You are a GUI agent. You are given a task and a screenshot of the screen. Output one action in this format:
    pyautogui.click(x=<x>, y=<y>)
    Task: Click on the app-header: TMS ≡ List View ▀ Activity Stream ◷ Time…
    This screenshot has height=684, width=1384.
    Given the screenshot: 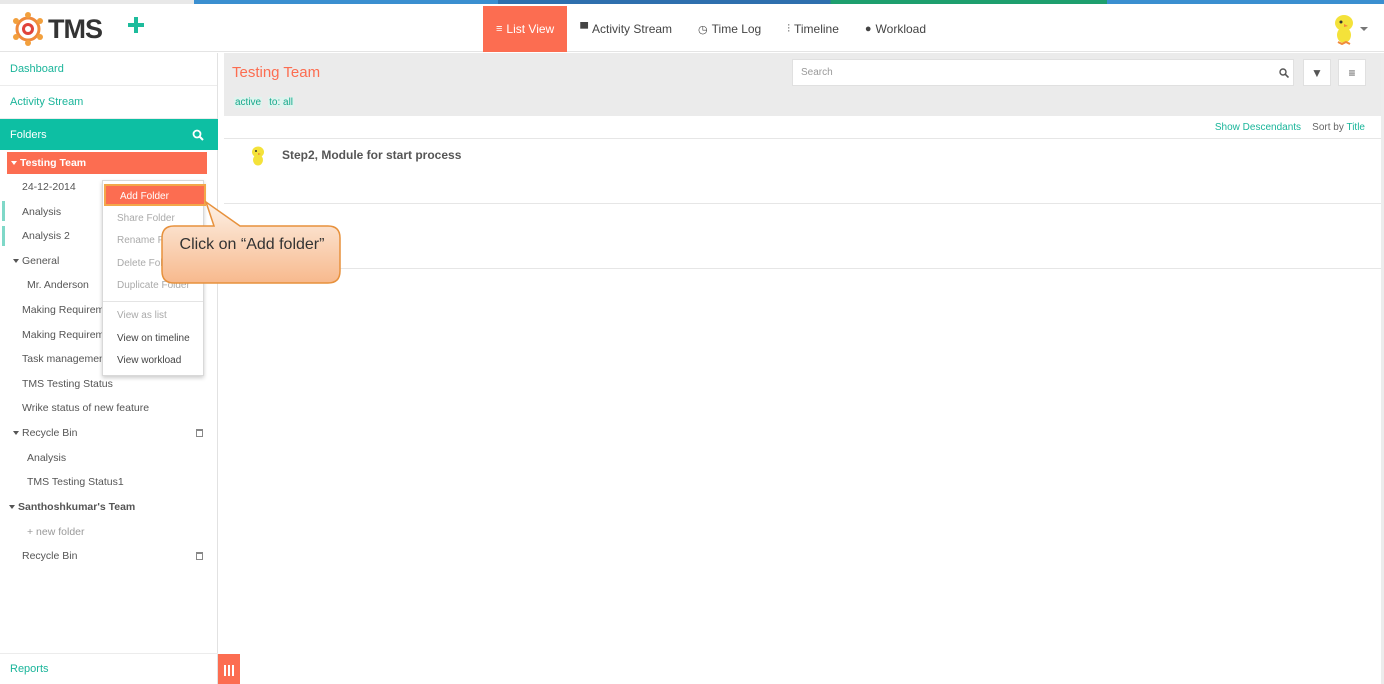 What is the action you would take?
    pyautogui.click(x=692, y=28)
    